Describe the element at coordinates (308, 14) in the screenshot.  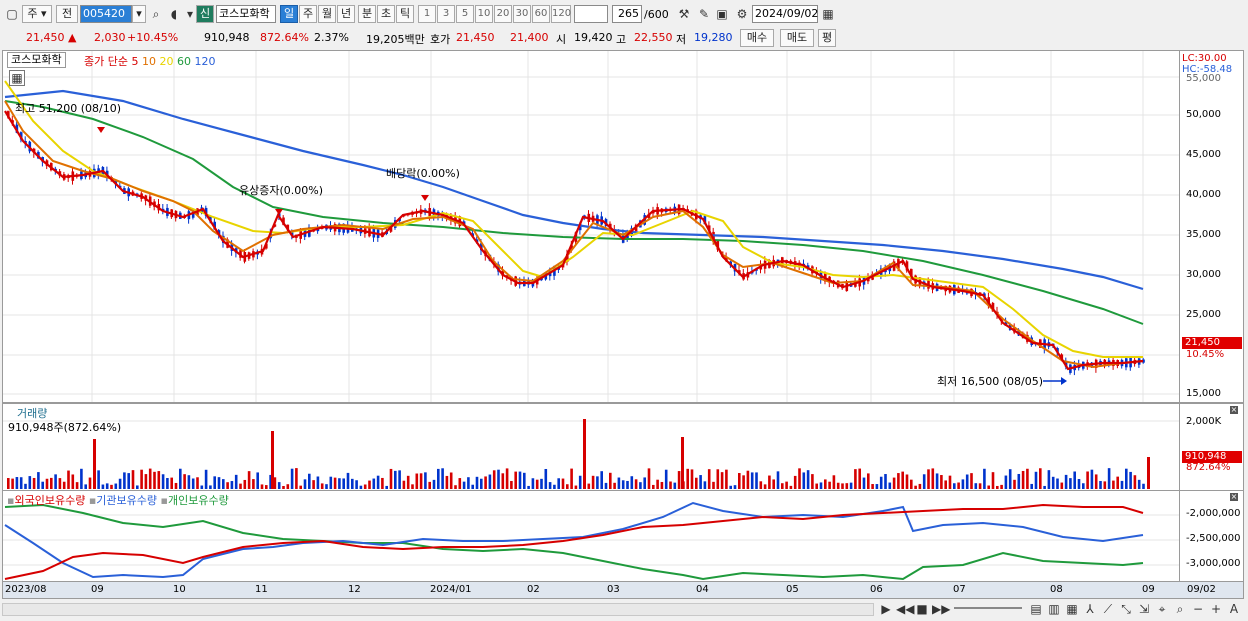
I see `period-week: 주` at that location.